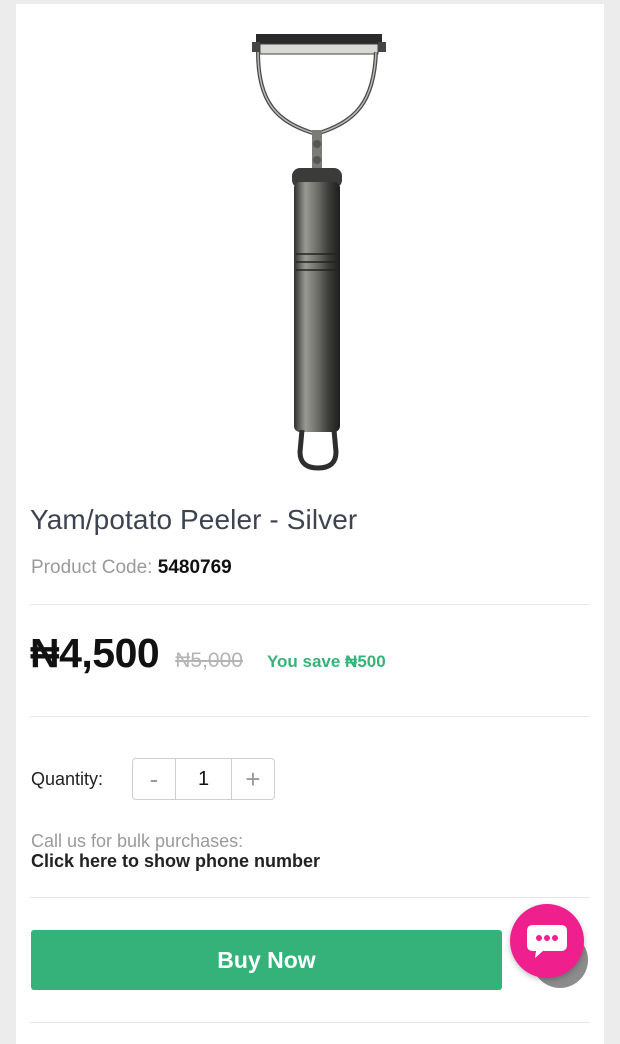  I want to click on show-phone-link: Click here to show phone number, so click(175, 861).